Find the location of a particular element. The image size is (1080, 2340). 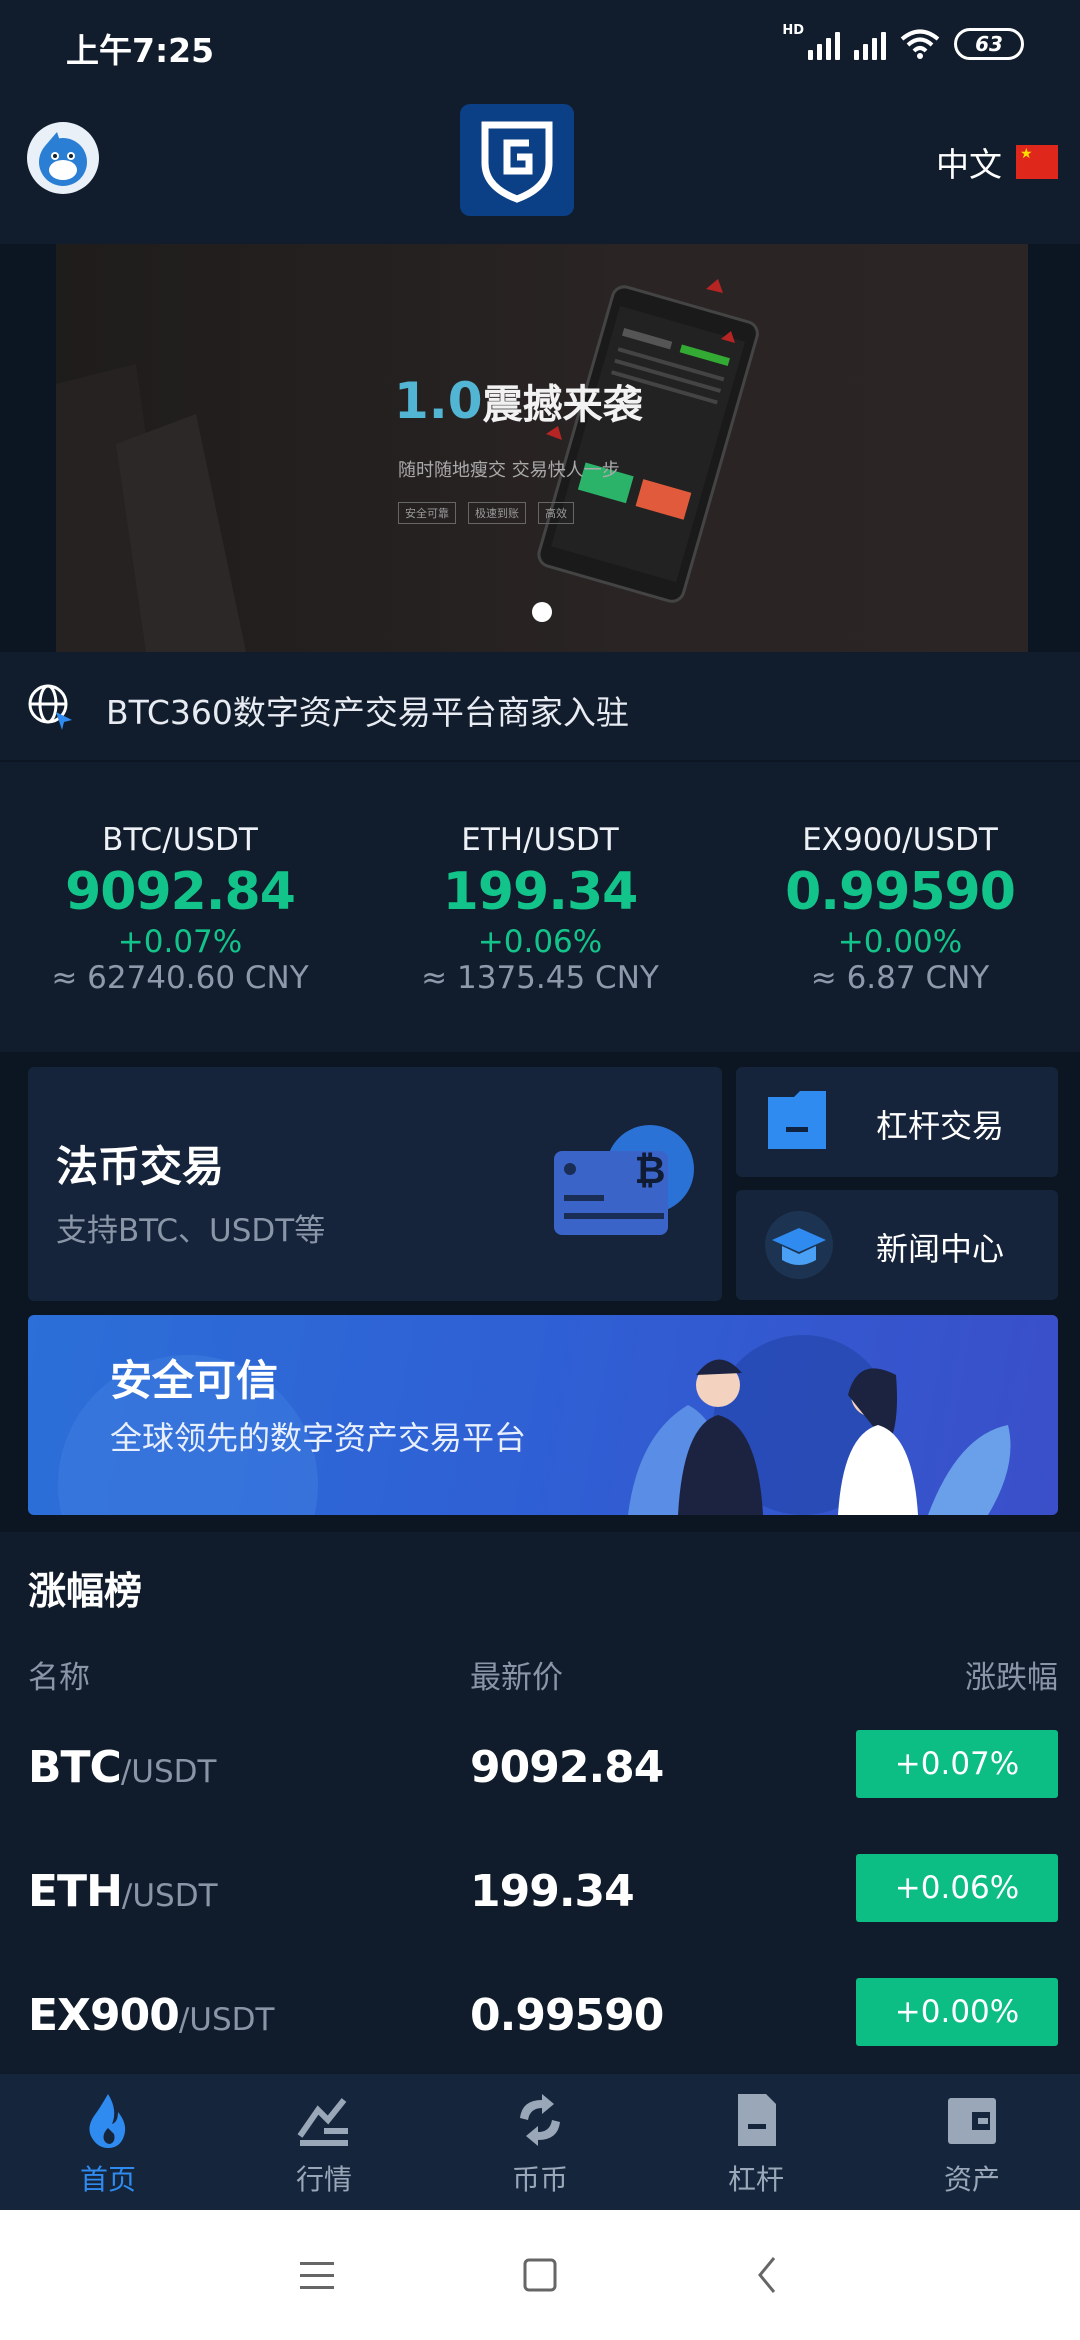

bitcoin-card-icon: ₿ is located at coordinates (624, 1180).